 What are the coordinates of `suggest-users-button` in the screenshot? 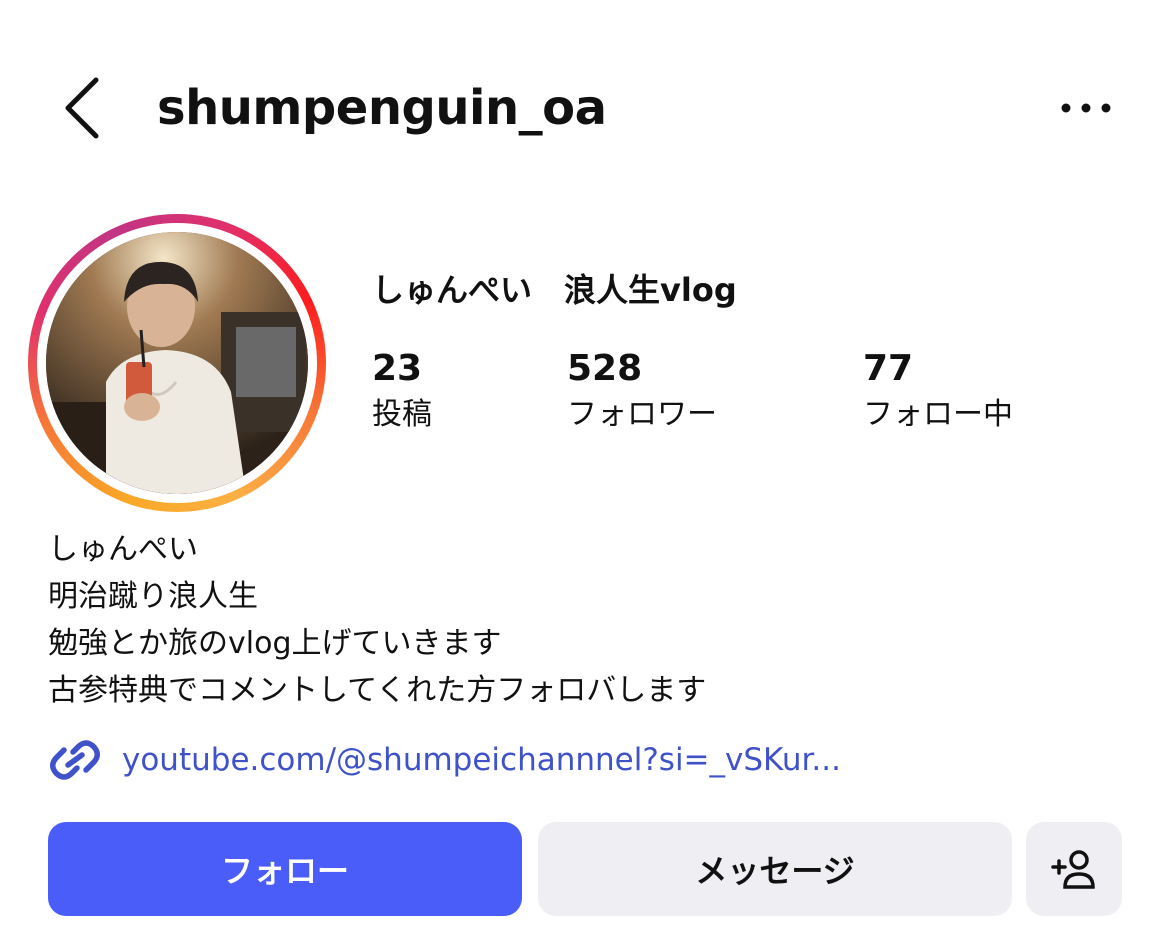 It's located at (1074, 869).